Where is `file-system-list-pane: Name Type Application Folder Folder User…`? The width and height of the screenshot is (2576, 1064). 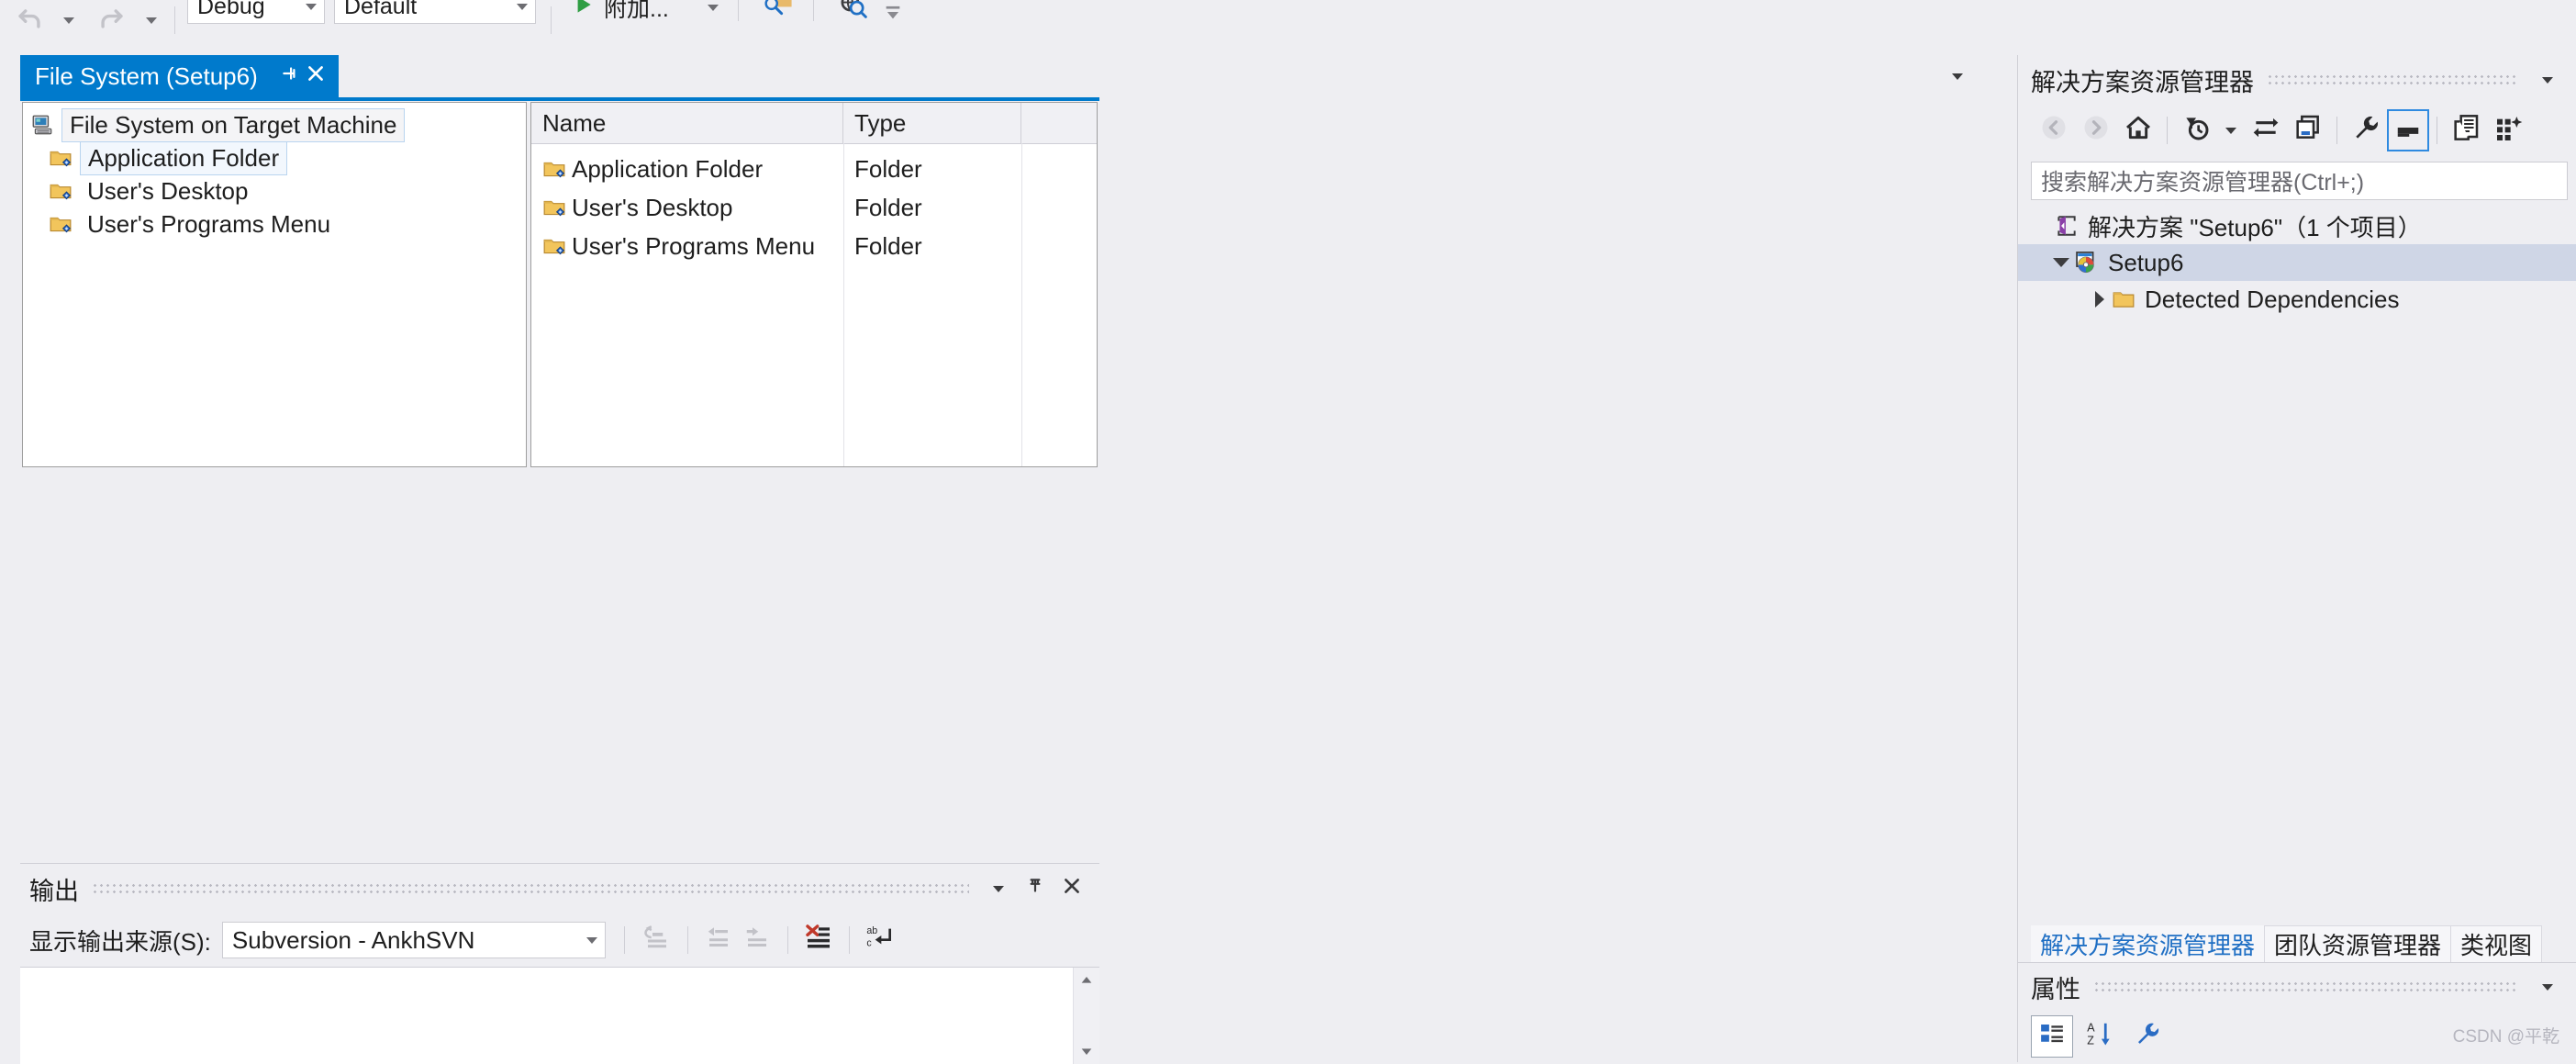
file-system-list-pane: Name Type Application Folder Folder User… is located at coordinates (814, 284).